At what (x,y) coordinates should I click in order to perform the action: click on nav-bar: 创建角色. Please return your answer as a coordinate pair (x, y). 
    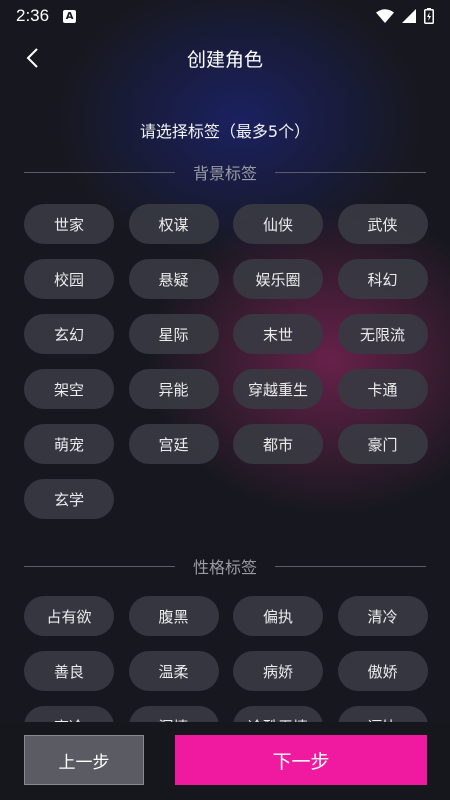
    Looking at the image, I should click on (225, 58).